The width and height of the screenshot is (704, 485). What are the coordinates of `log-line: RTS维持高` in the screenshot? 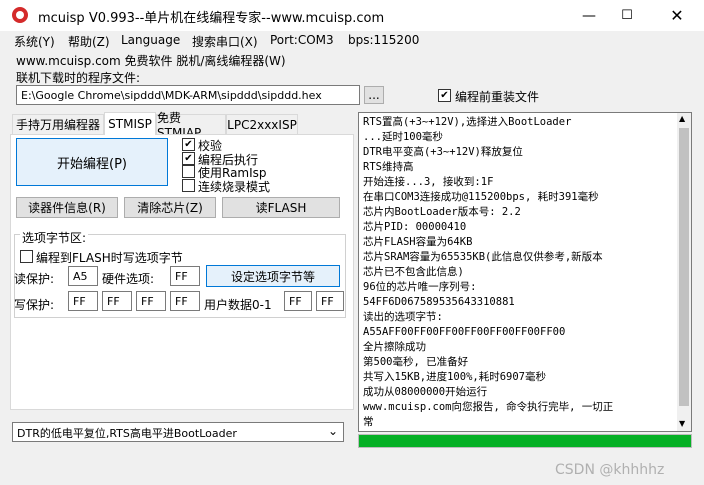 It's located at (388, 167).